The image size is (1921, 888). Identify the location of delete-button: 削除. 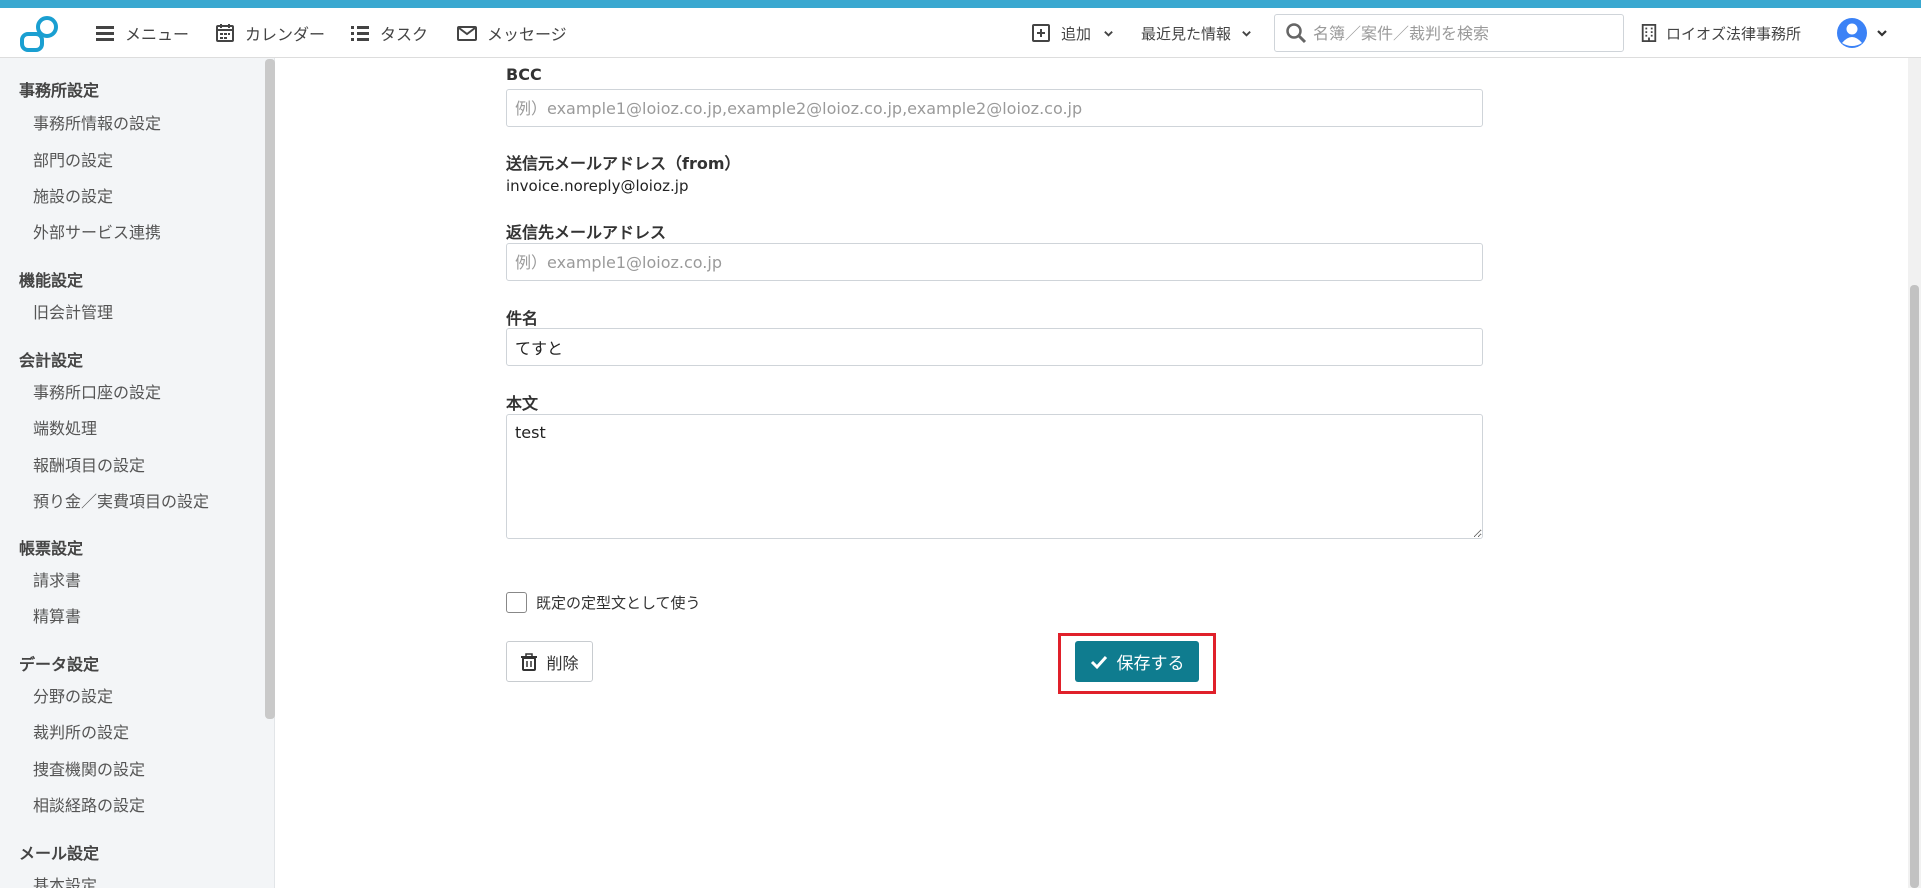
(549, 661).